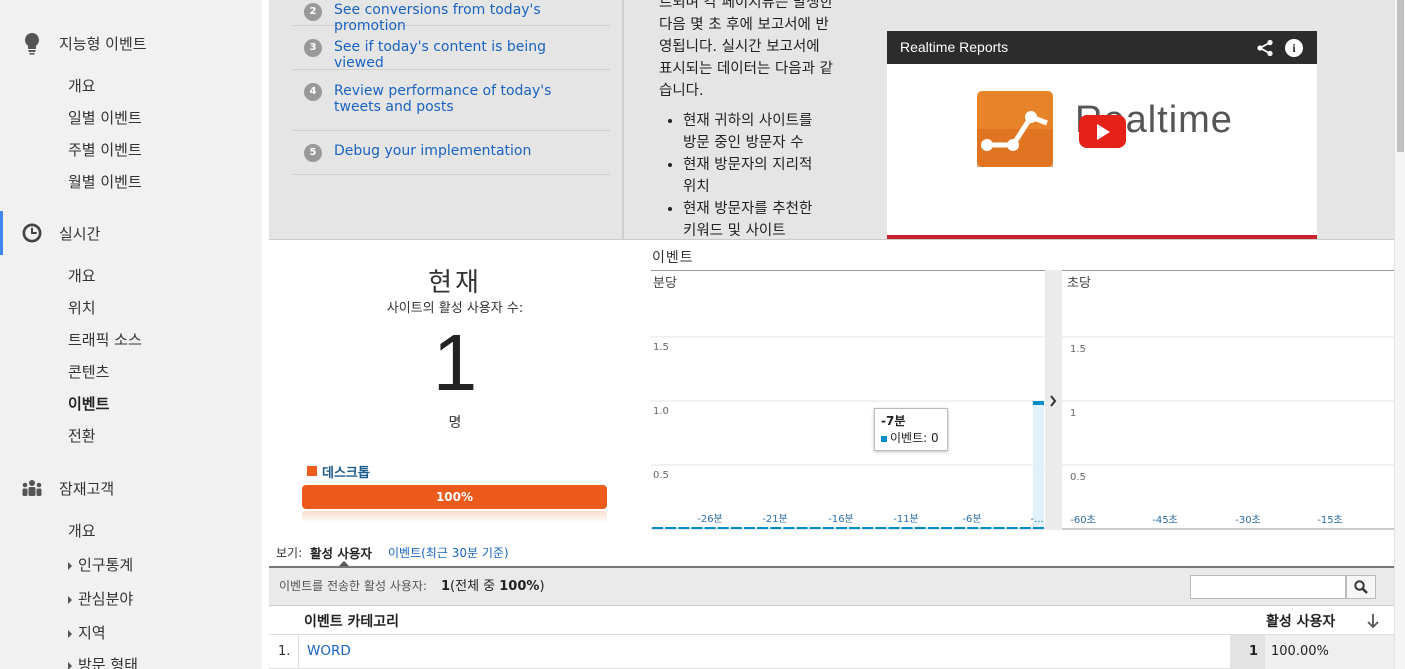  What do you see at coordinates (766, 132) in the screenshot?
I see `description-bullet: 현재 귀하의 사이트를방문 중인 방문자 수` at bounding box center [766, 132].